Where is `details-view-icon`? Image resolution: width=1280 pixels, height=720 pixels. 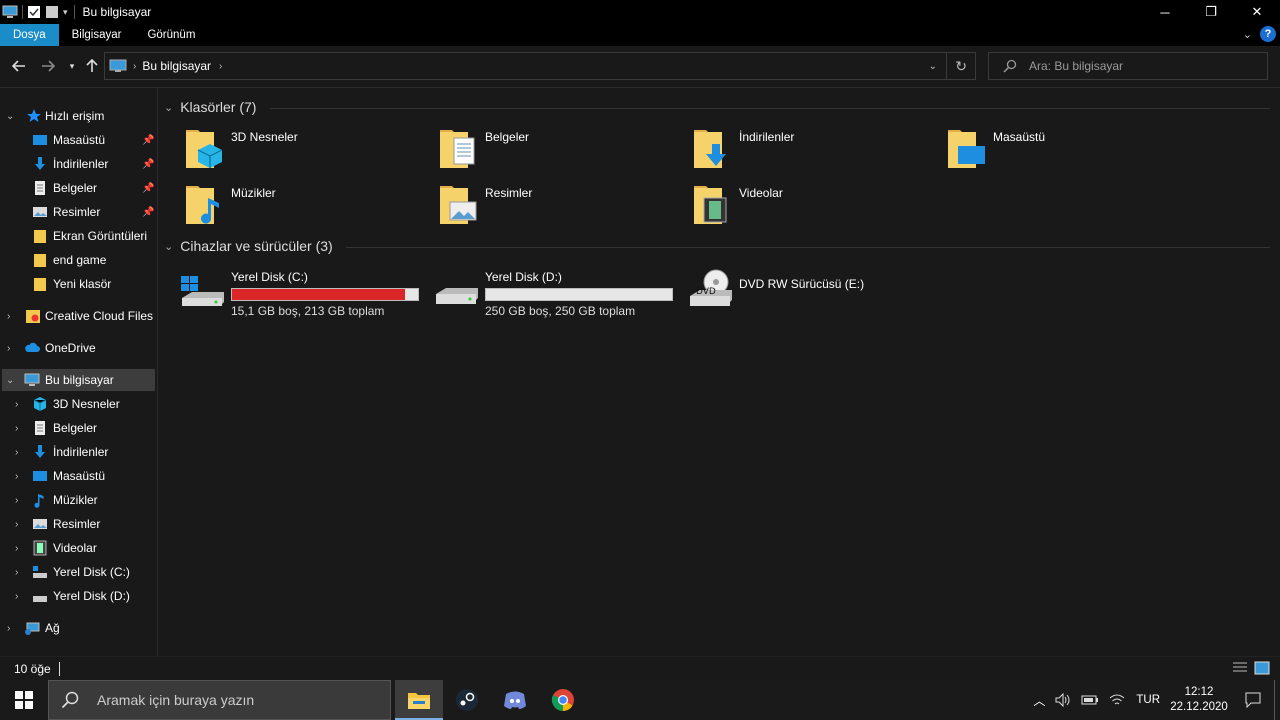 details-view-icon is located at coordinates (1240, 668).